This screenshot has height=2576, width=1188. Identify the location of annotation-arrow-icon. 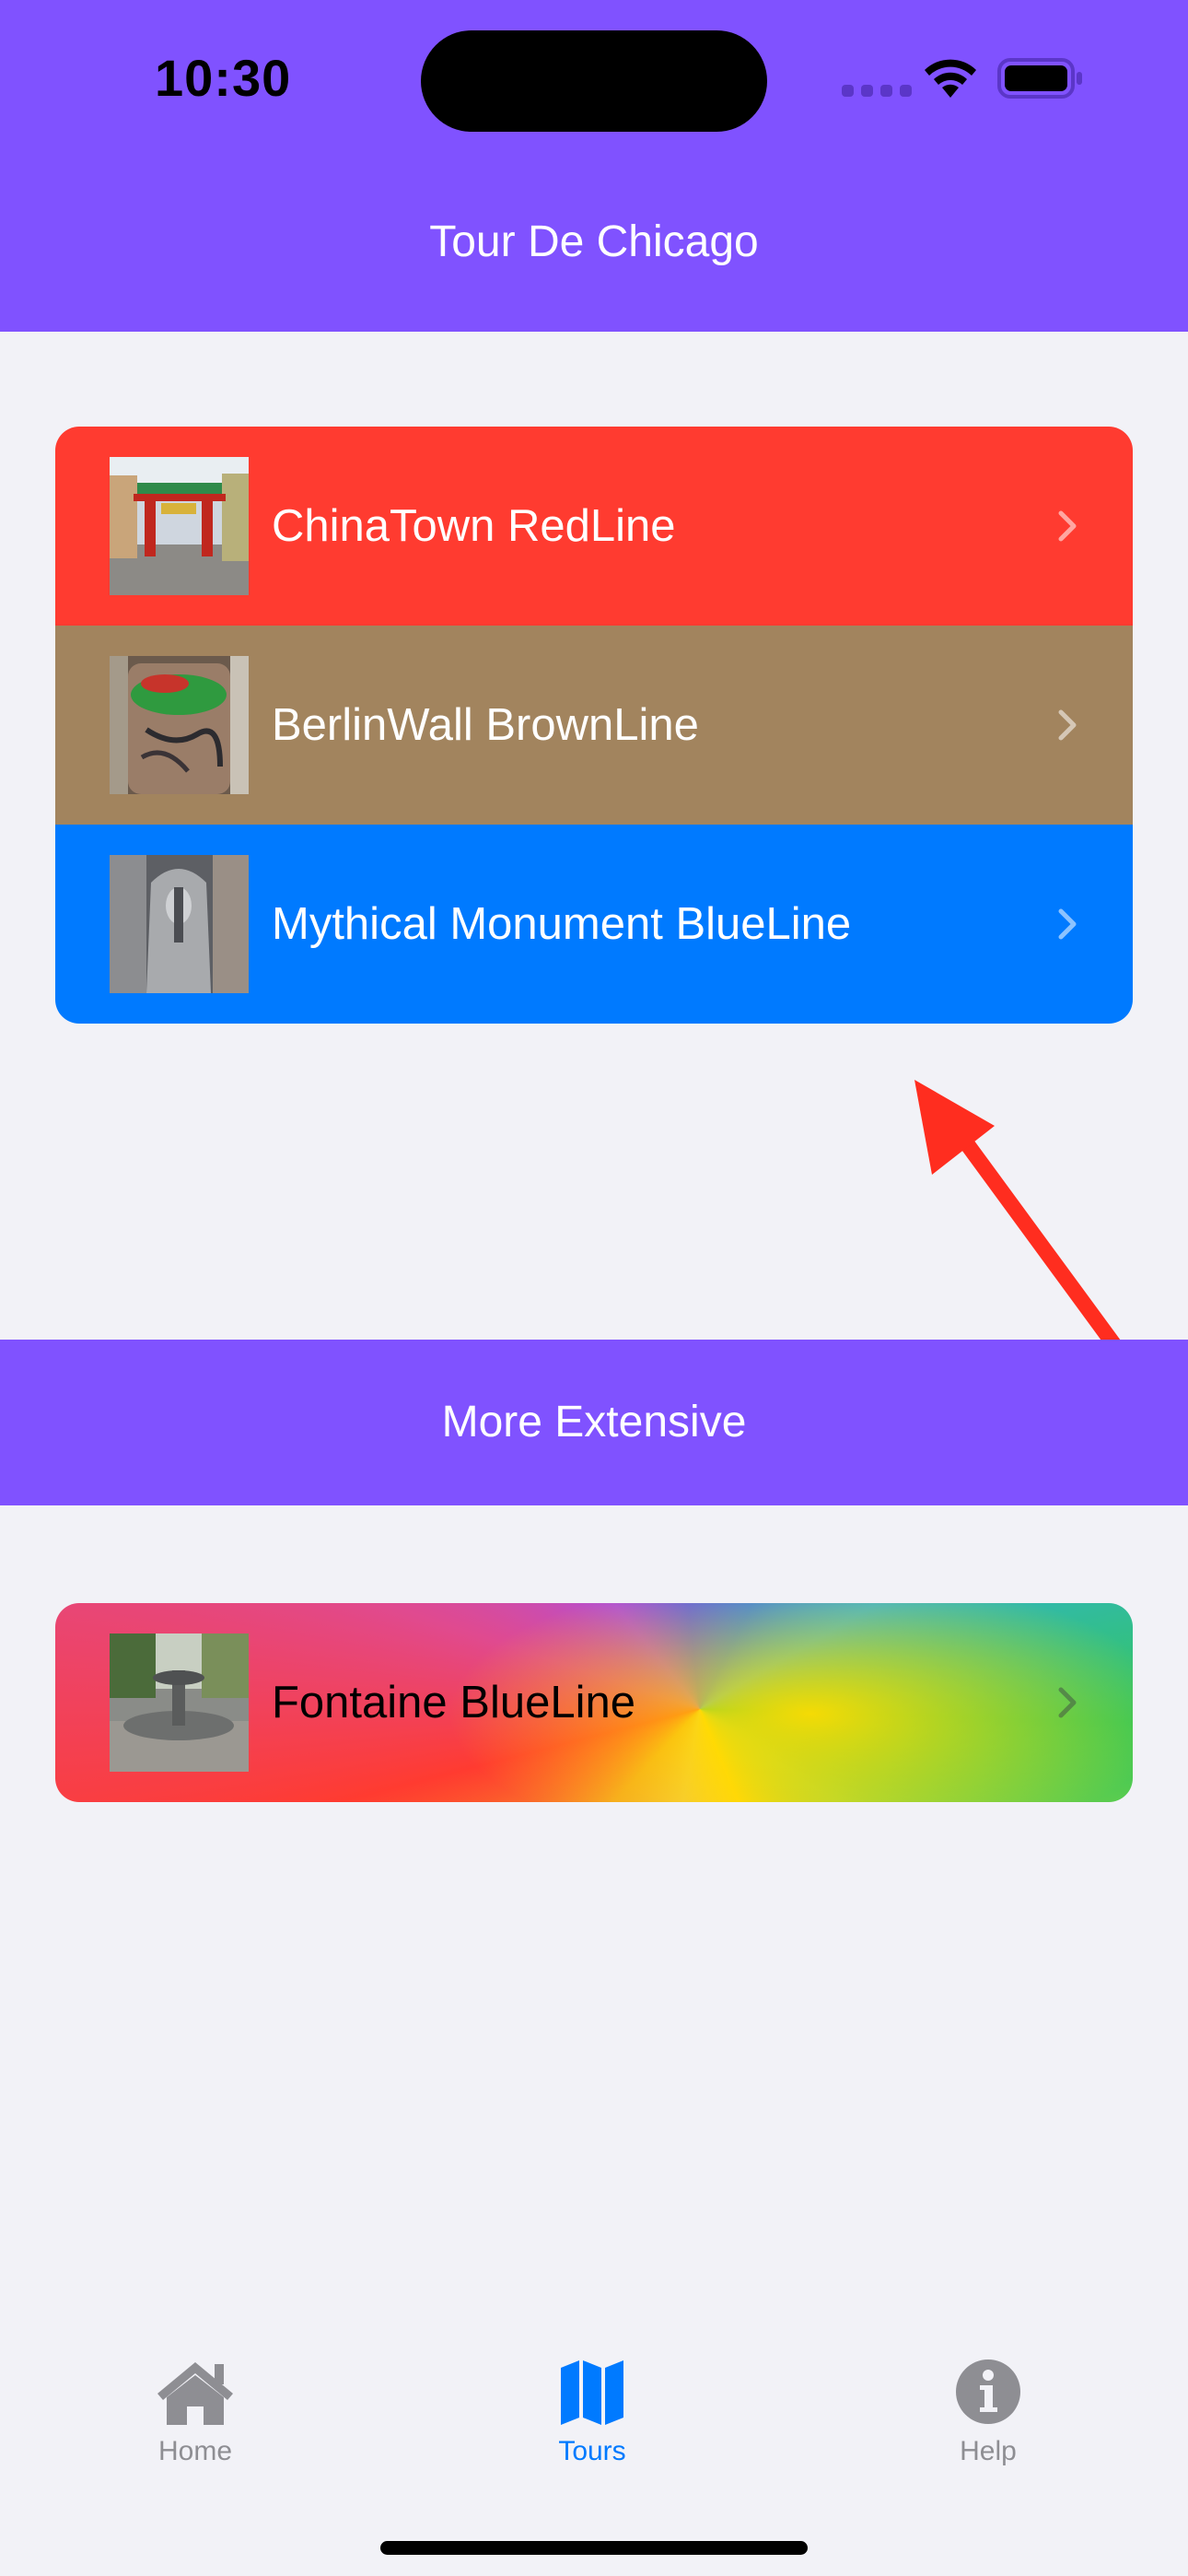
(1021, 1220).